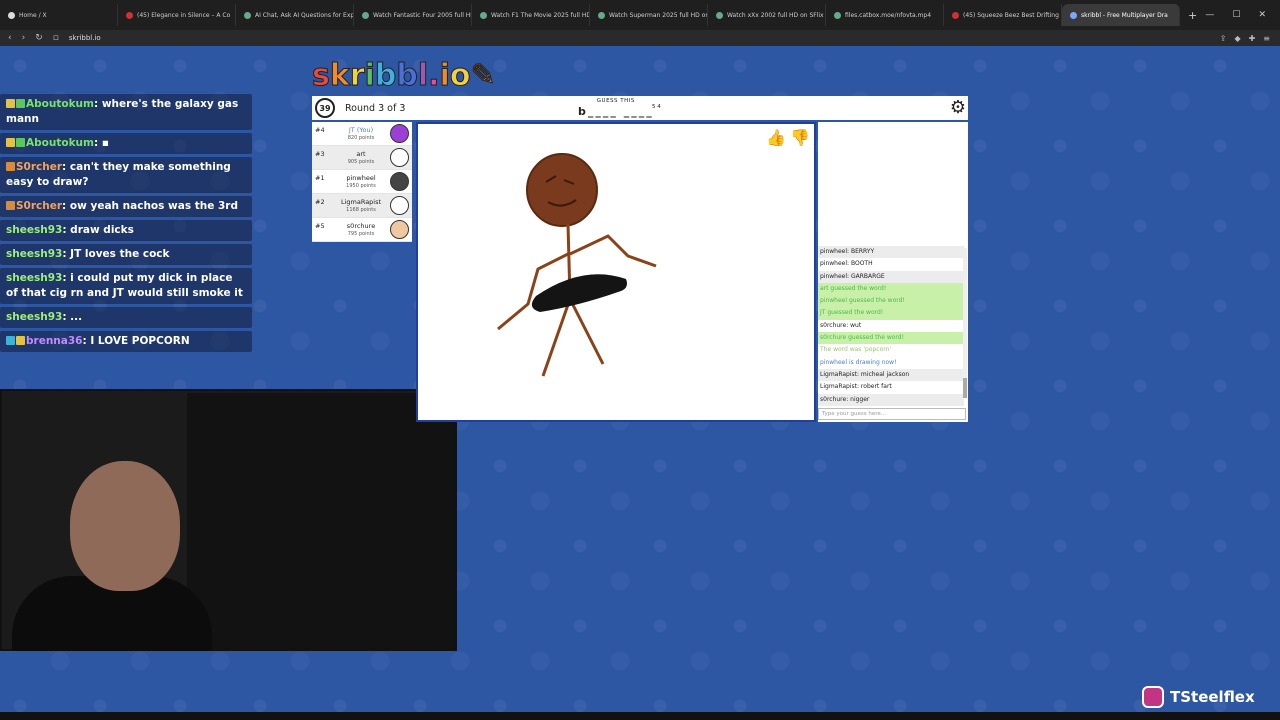  What do you see at coordinates (105, 143) in the screenshot?
I see `chat-text: ▪` at bounding box center [105, 143].